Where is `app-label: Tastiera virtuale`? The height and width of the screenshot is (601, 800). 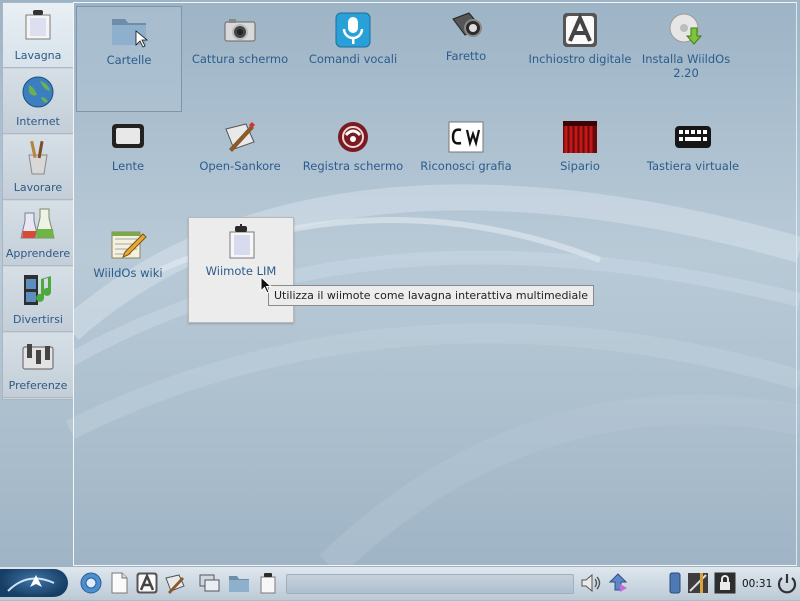 app-label: Tastiera virtuale is located at coordinates (693, 166).